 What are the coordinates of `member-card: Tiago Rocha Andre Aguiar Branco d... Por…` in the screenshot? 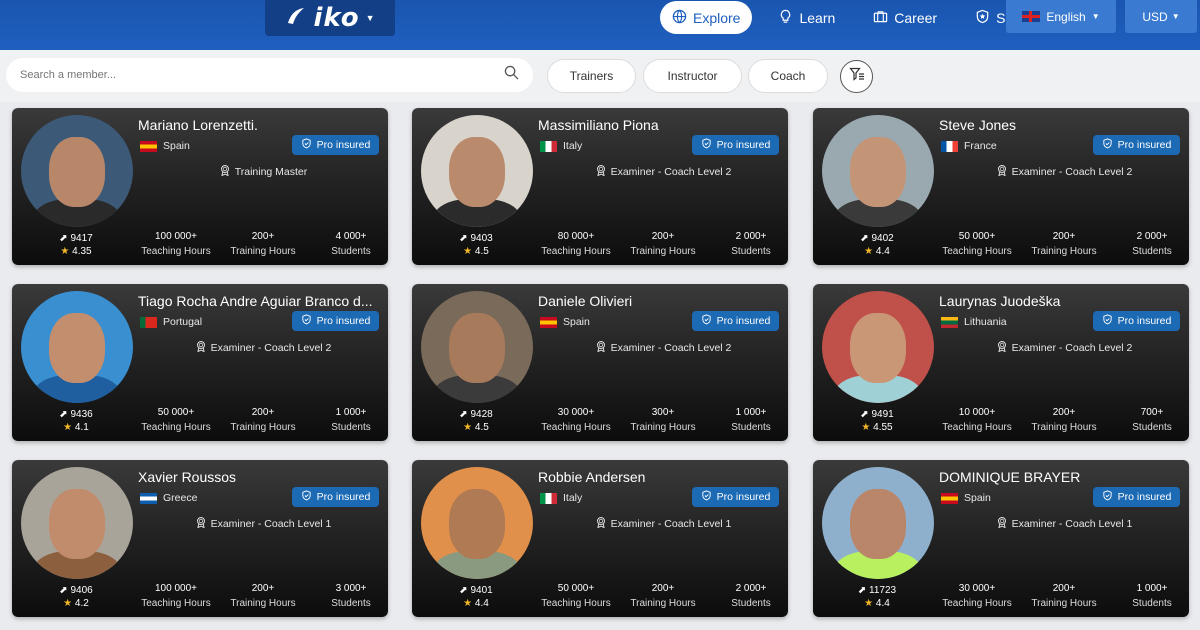 It's located at (200, 362).